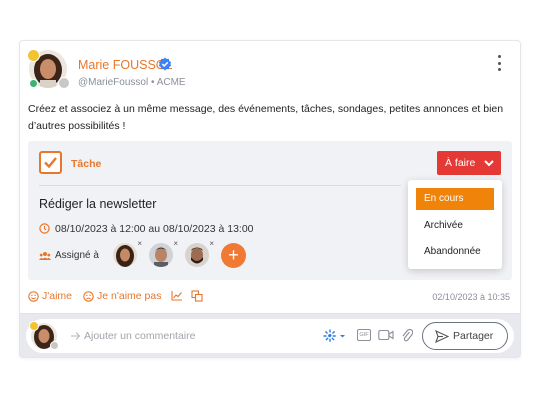 The image size is (540, 400). What do you see at coordinates (33, 296) in the screenshot?
I see `smile-icon` at bounding box center [33, 296].